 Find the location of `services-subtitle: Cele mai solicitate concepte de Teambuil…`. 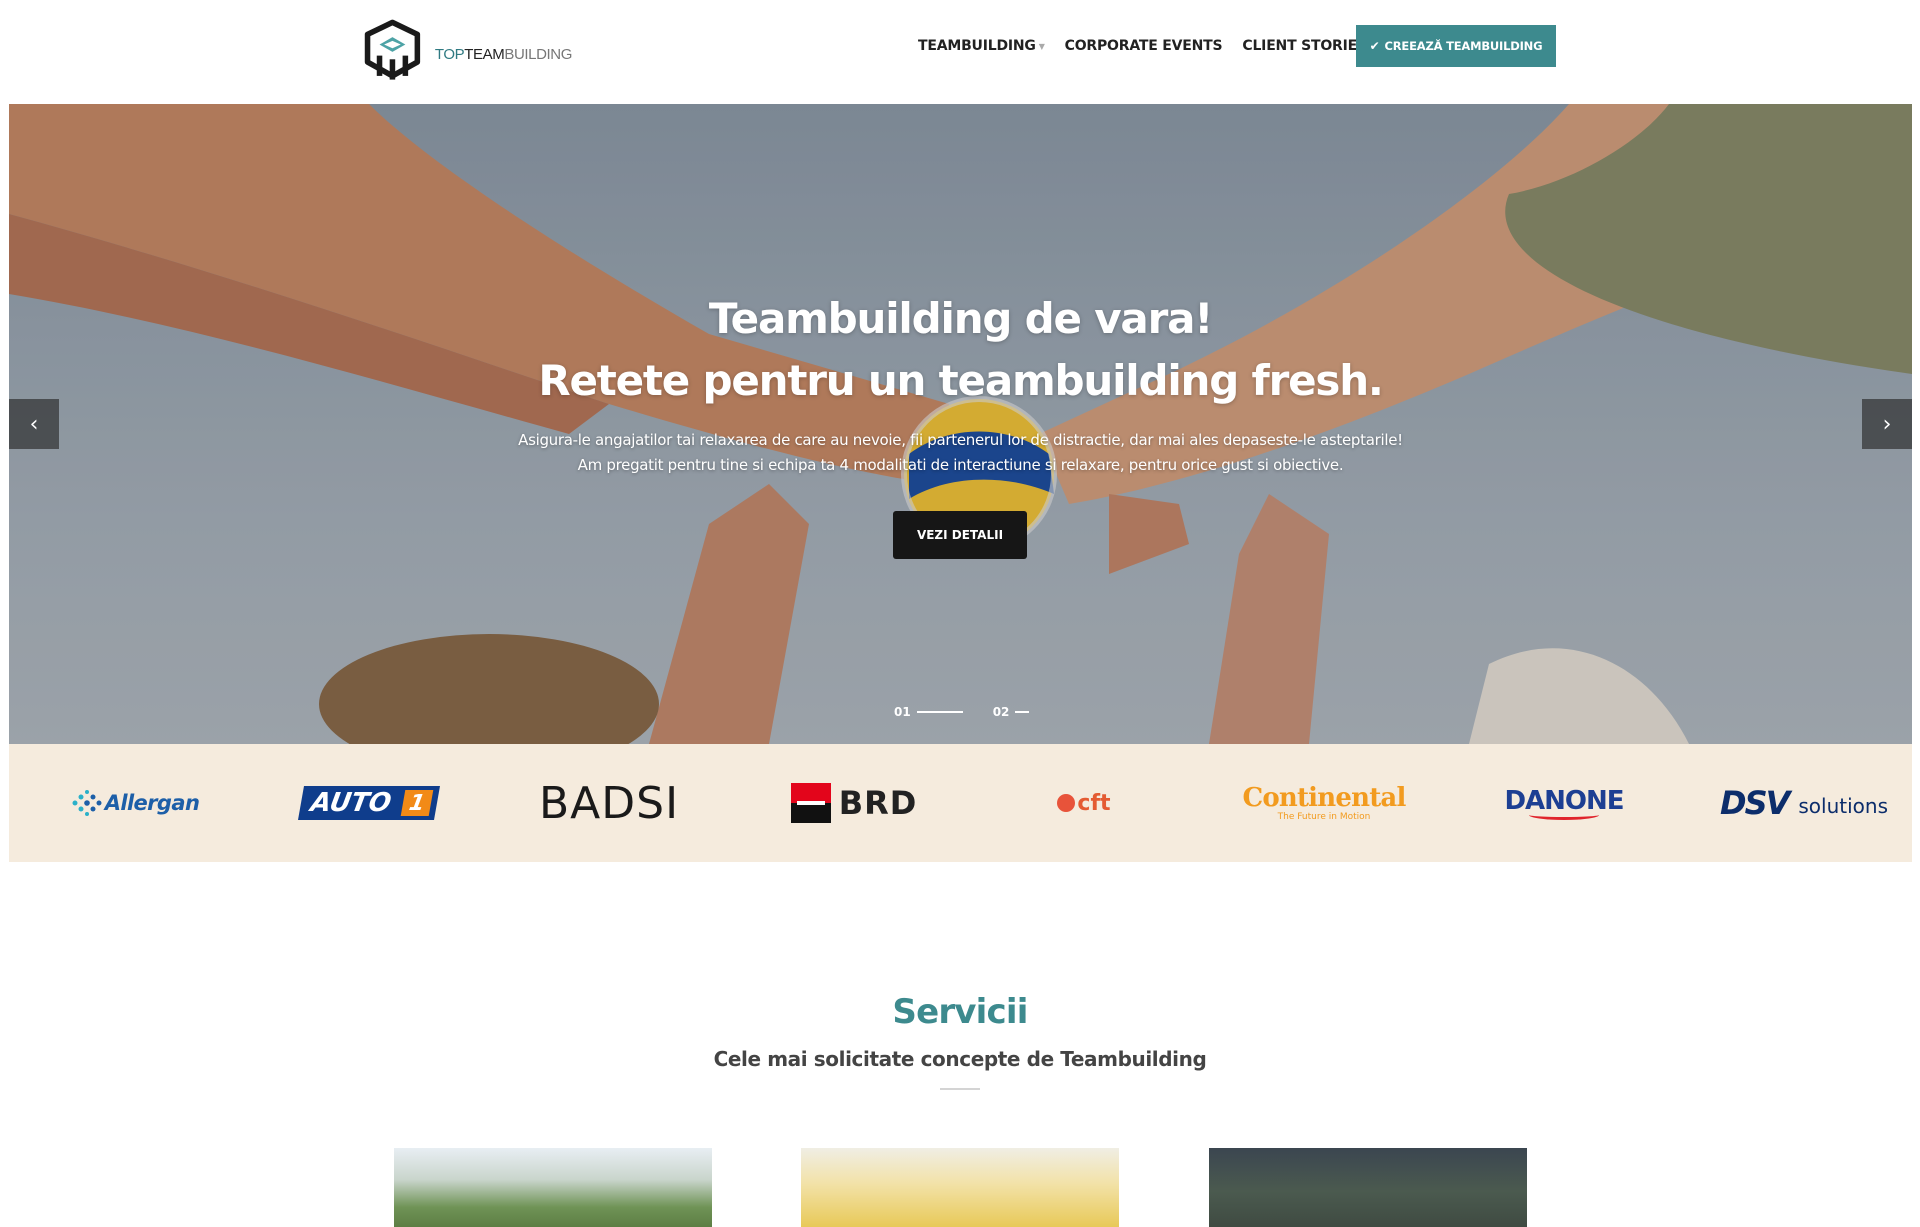

services-subtitle: Cele mai solicitate concepte de Teambuil… is located at coordinates (960, 1059).